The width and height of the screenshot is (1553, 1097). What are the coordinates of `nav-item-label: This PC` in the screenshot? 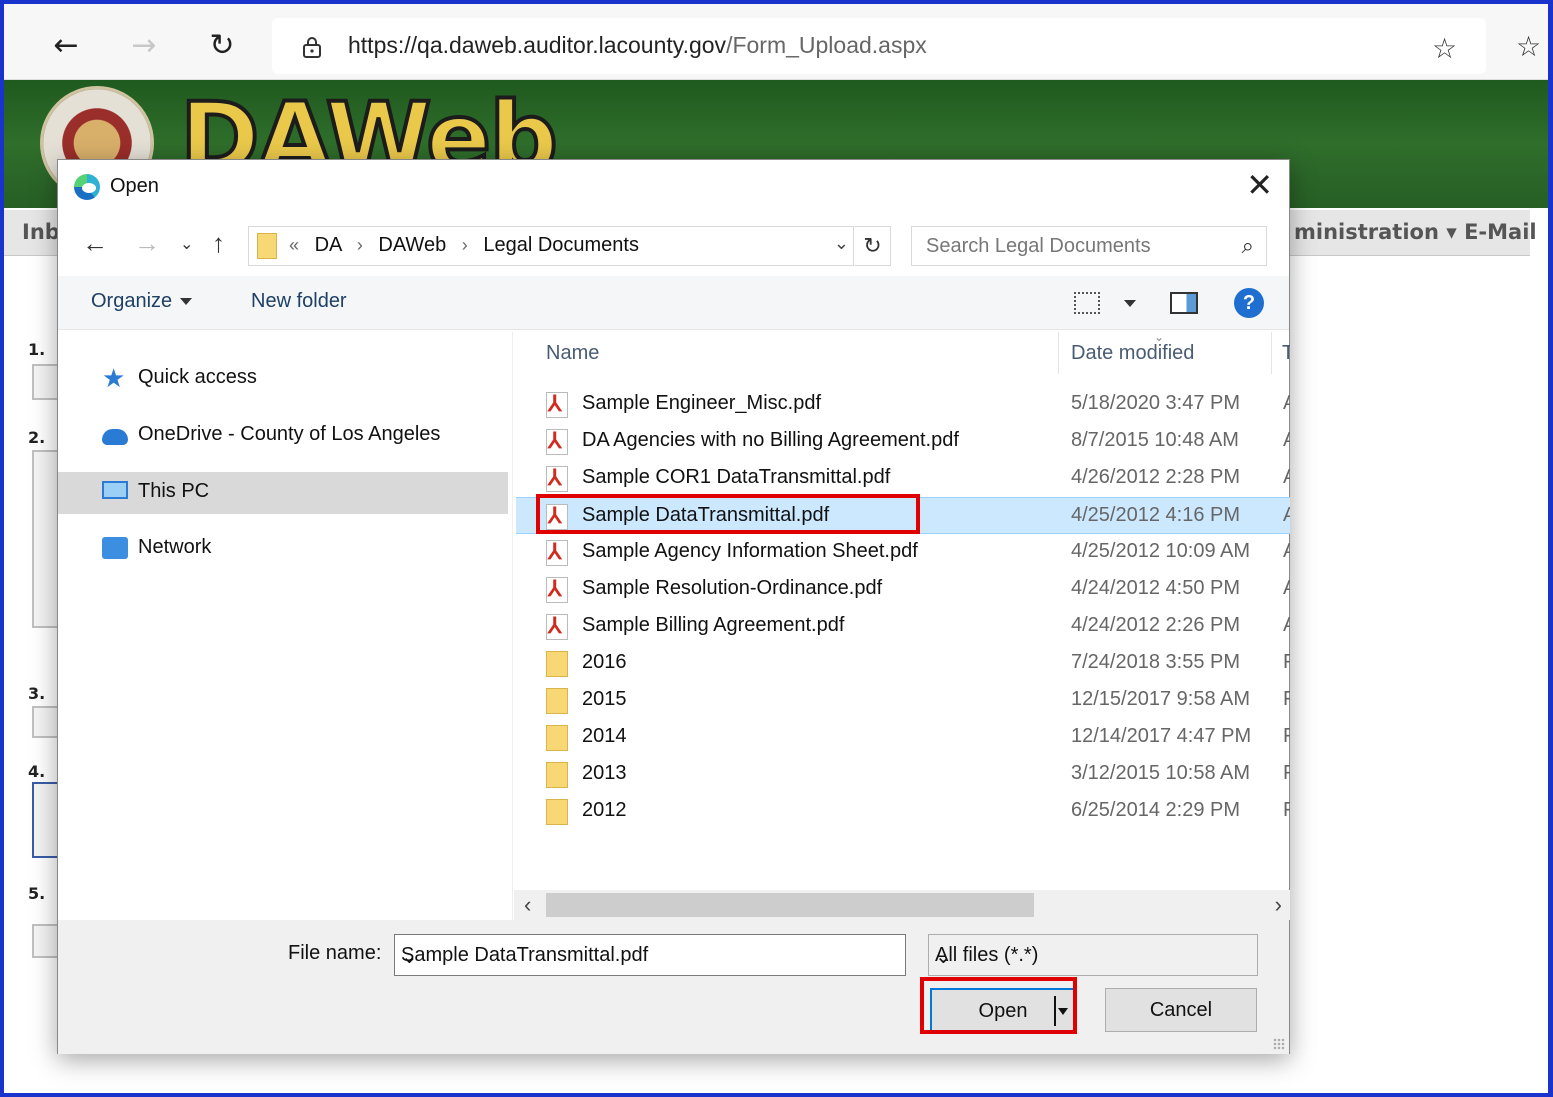 It's located at (174, 491).